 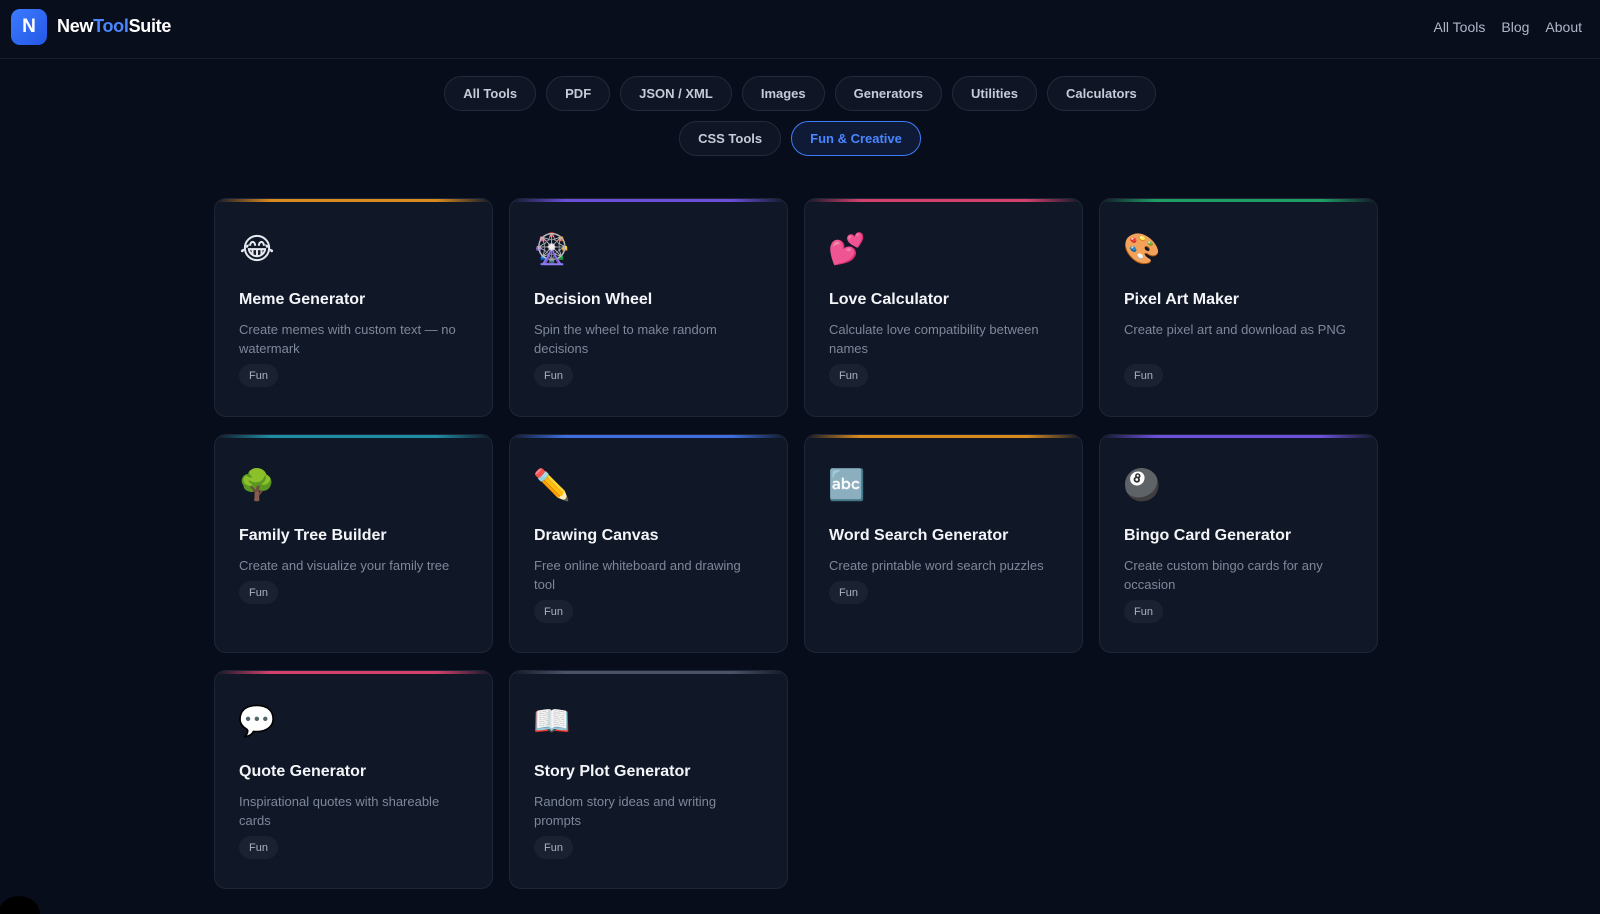 I want to click on ferris-wheel-icon: 🎡, so click(x=552, y=249).